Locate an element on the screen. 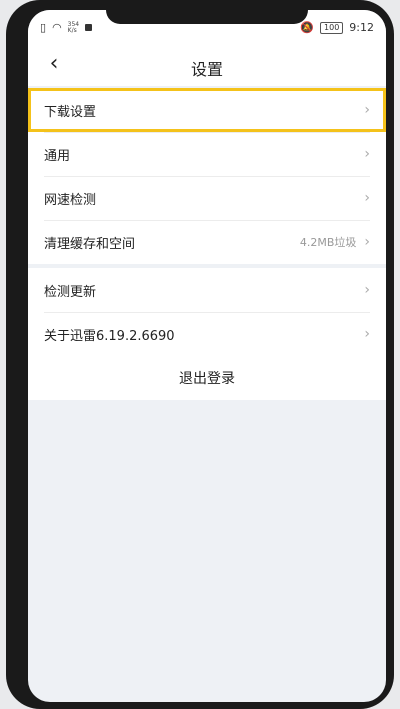  settings-item-label: 下载设置 is located at coordinates (70, 112).